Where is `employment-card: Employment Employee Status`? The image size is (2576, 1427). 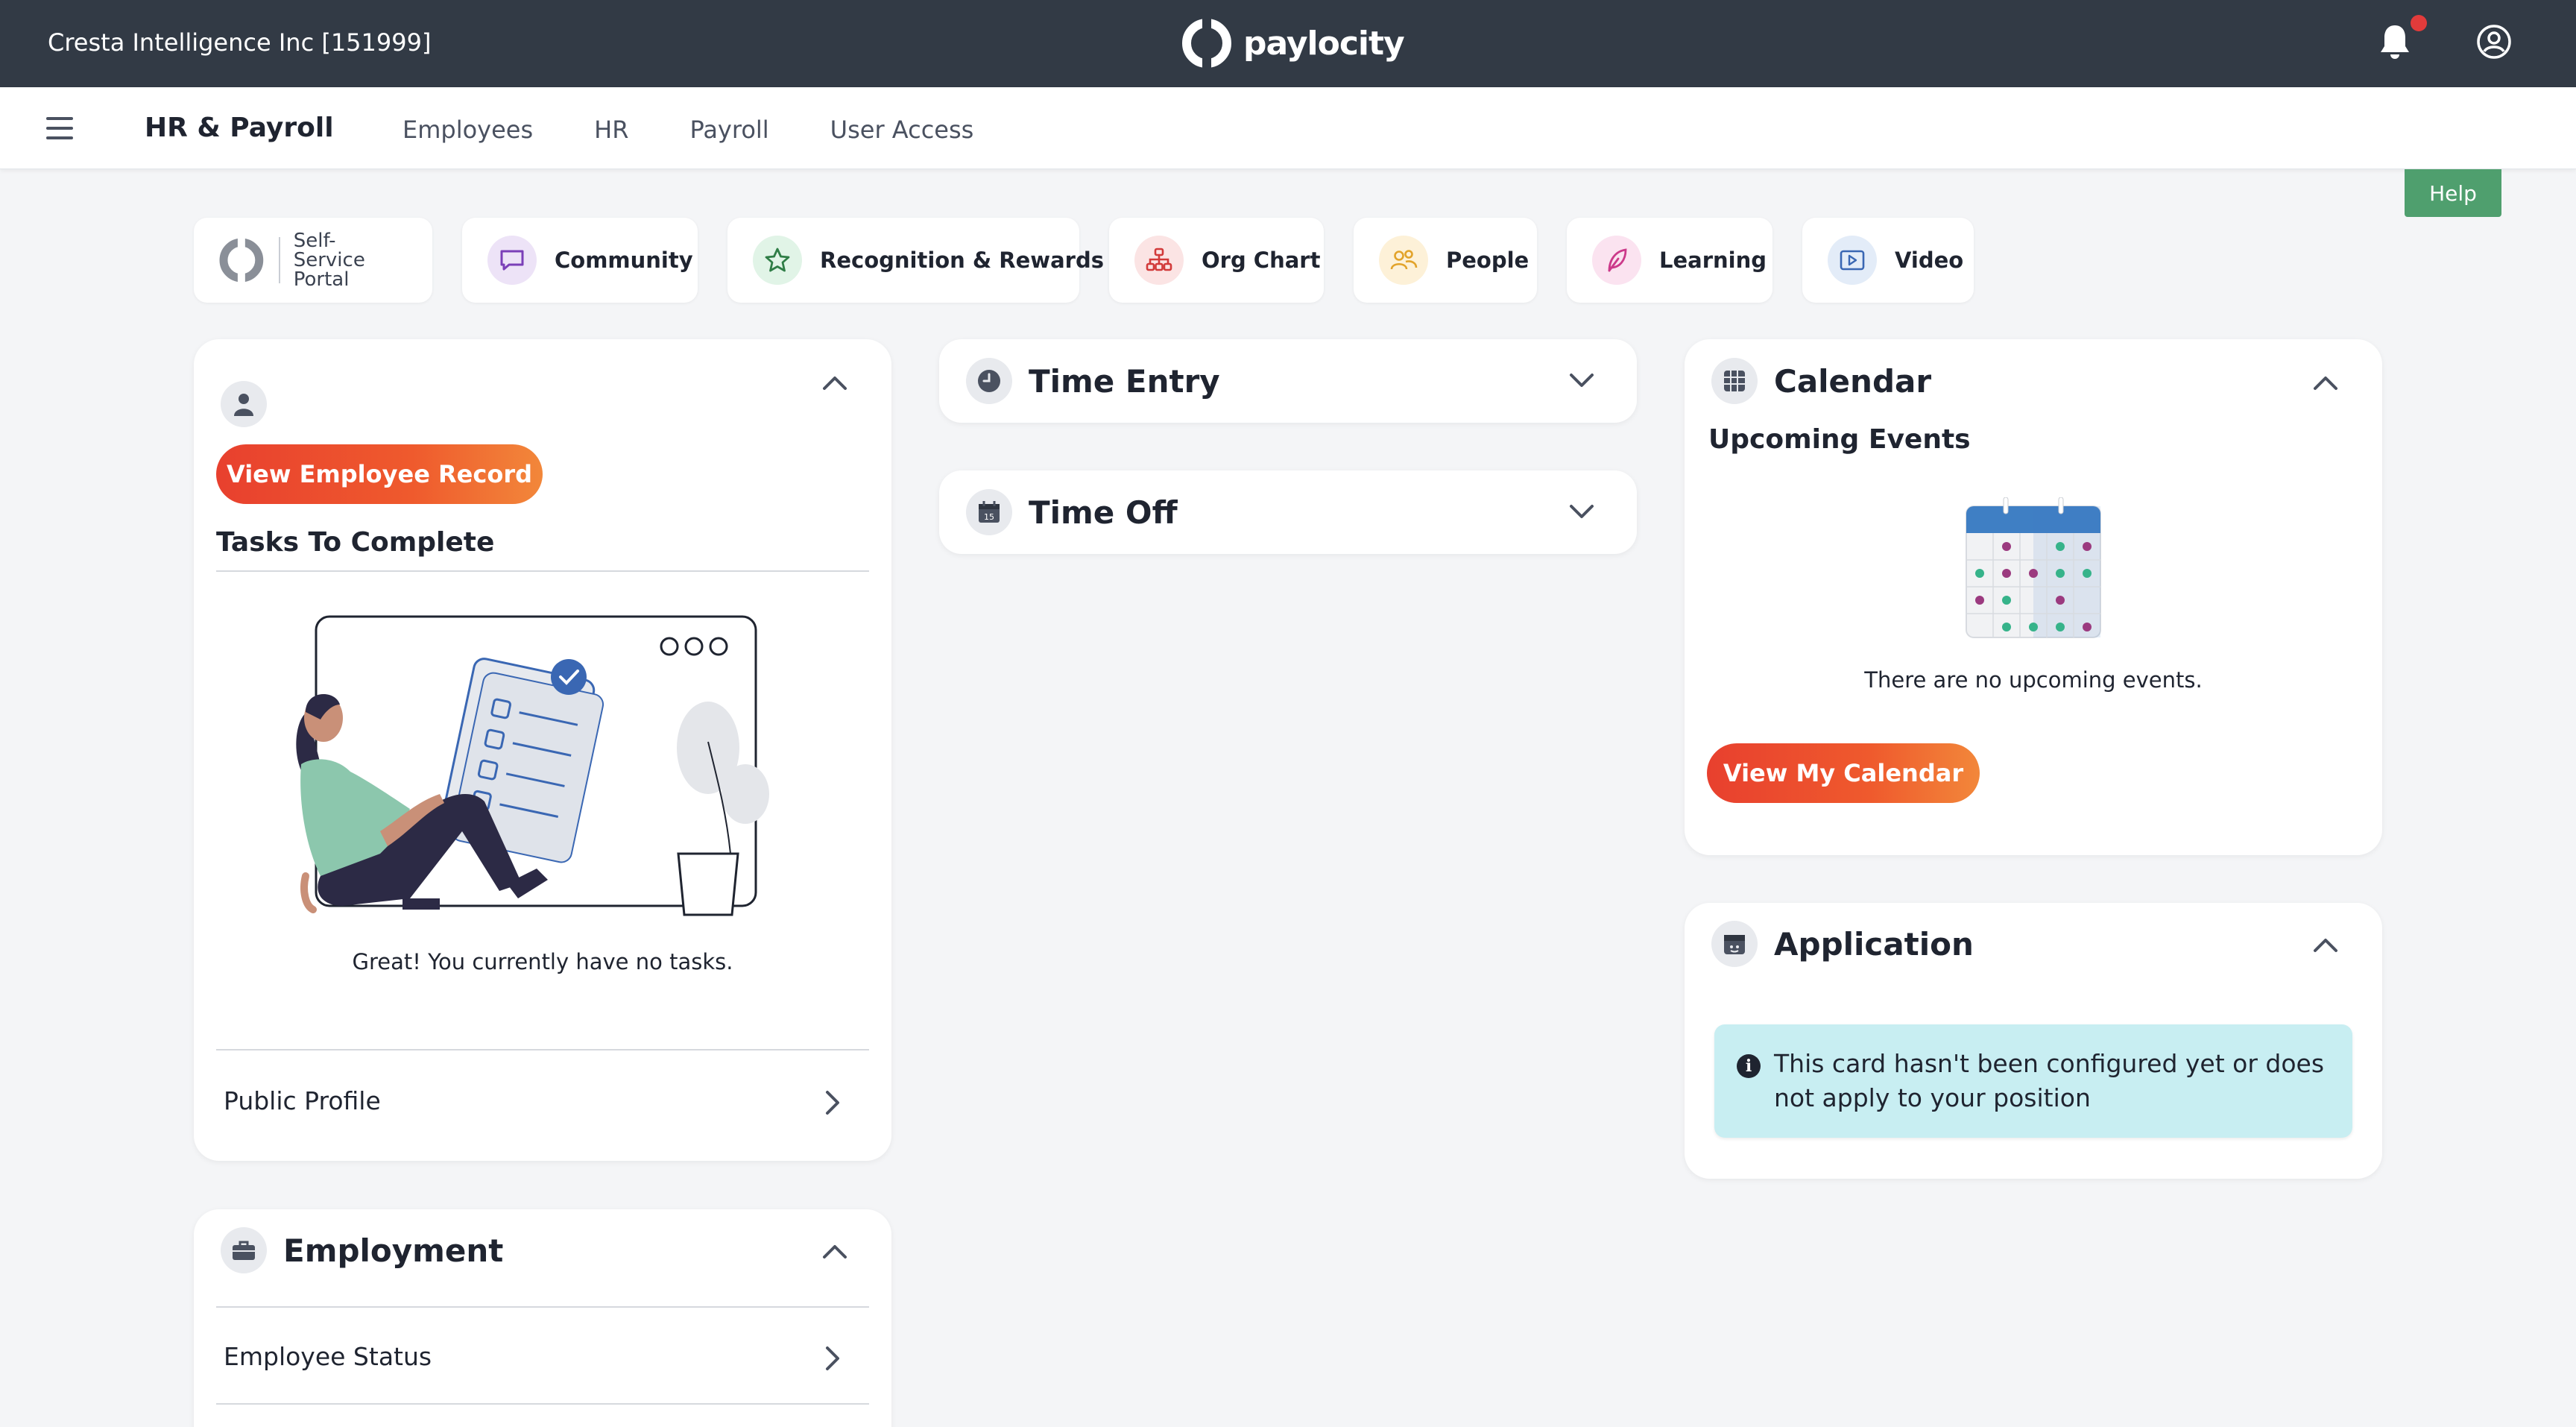
employment-card: Employment Employee Status is located at coordinates (542, 1318).